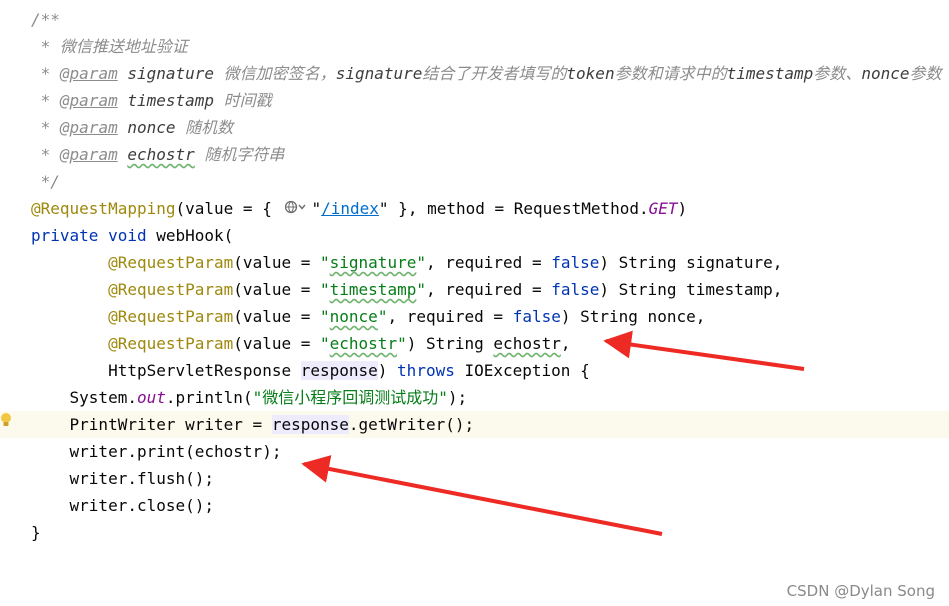 The height and width of the screenshot is (606, 949). Describe the element at coordinates (474, 451) in the screenshot. I see `code-line: writer.print(echostr);` at that location.